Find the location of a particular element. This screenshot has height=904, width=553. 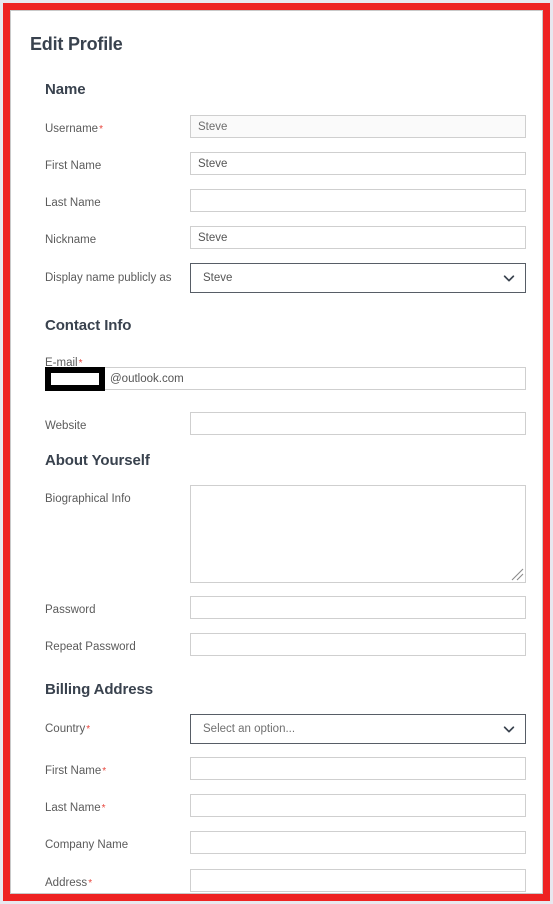

label-last-name: Last Name is located at coordinates (73, 203).